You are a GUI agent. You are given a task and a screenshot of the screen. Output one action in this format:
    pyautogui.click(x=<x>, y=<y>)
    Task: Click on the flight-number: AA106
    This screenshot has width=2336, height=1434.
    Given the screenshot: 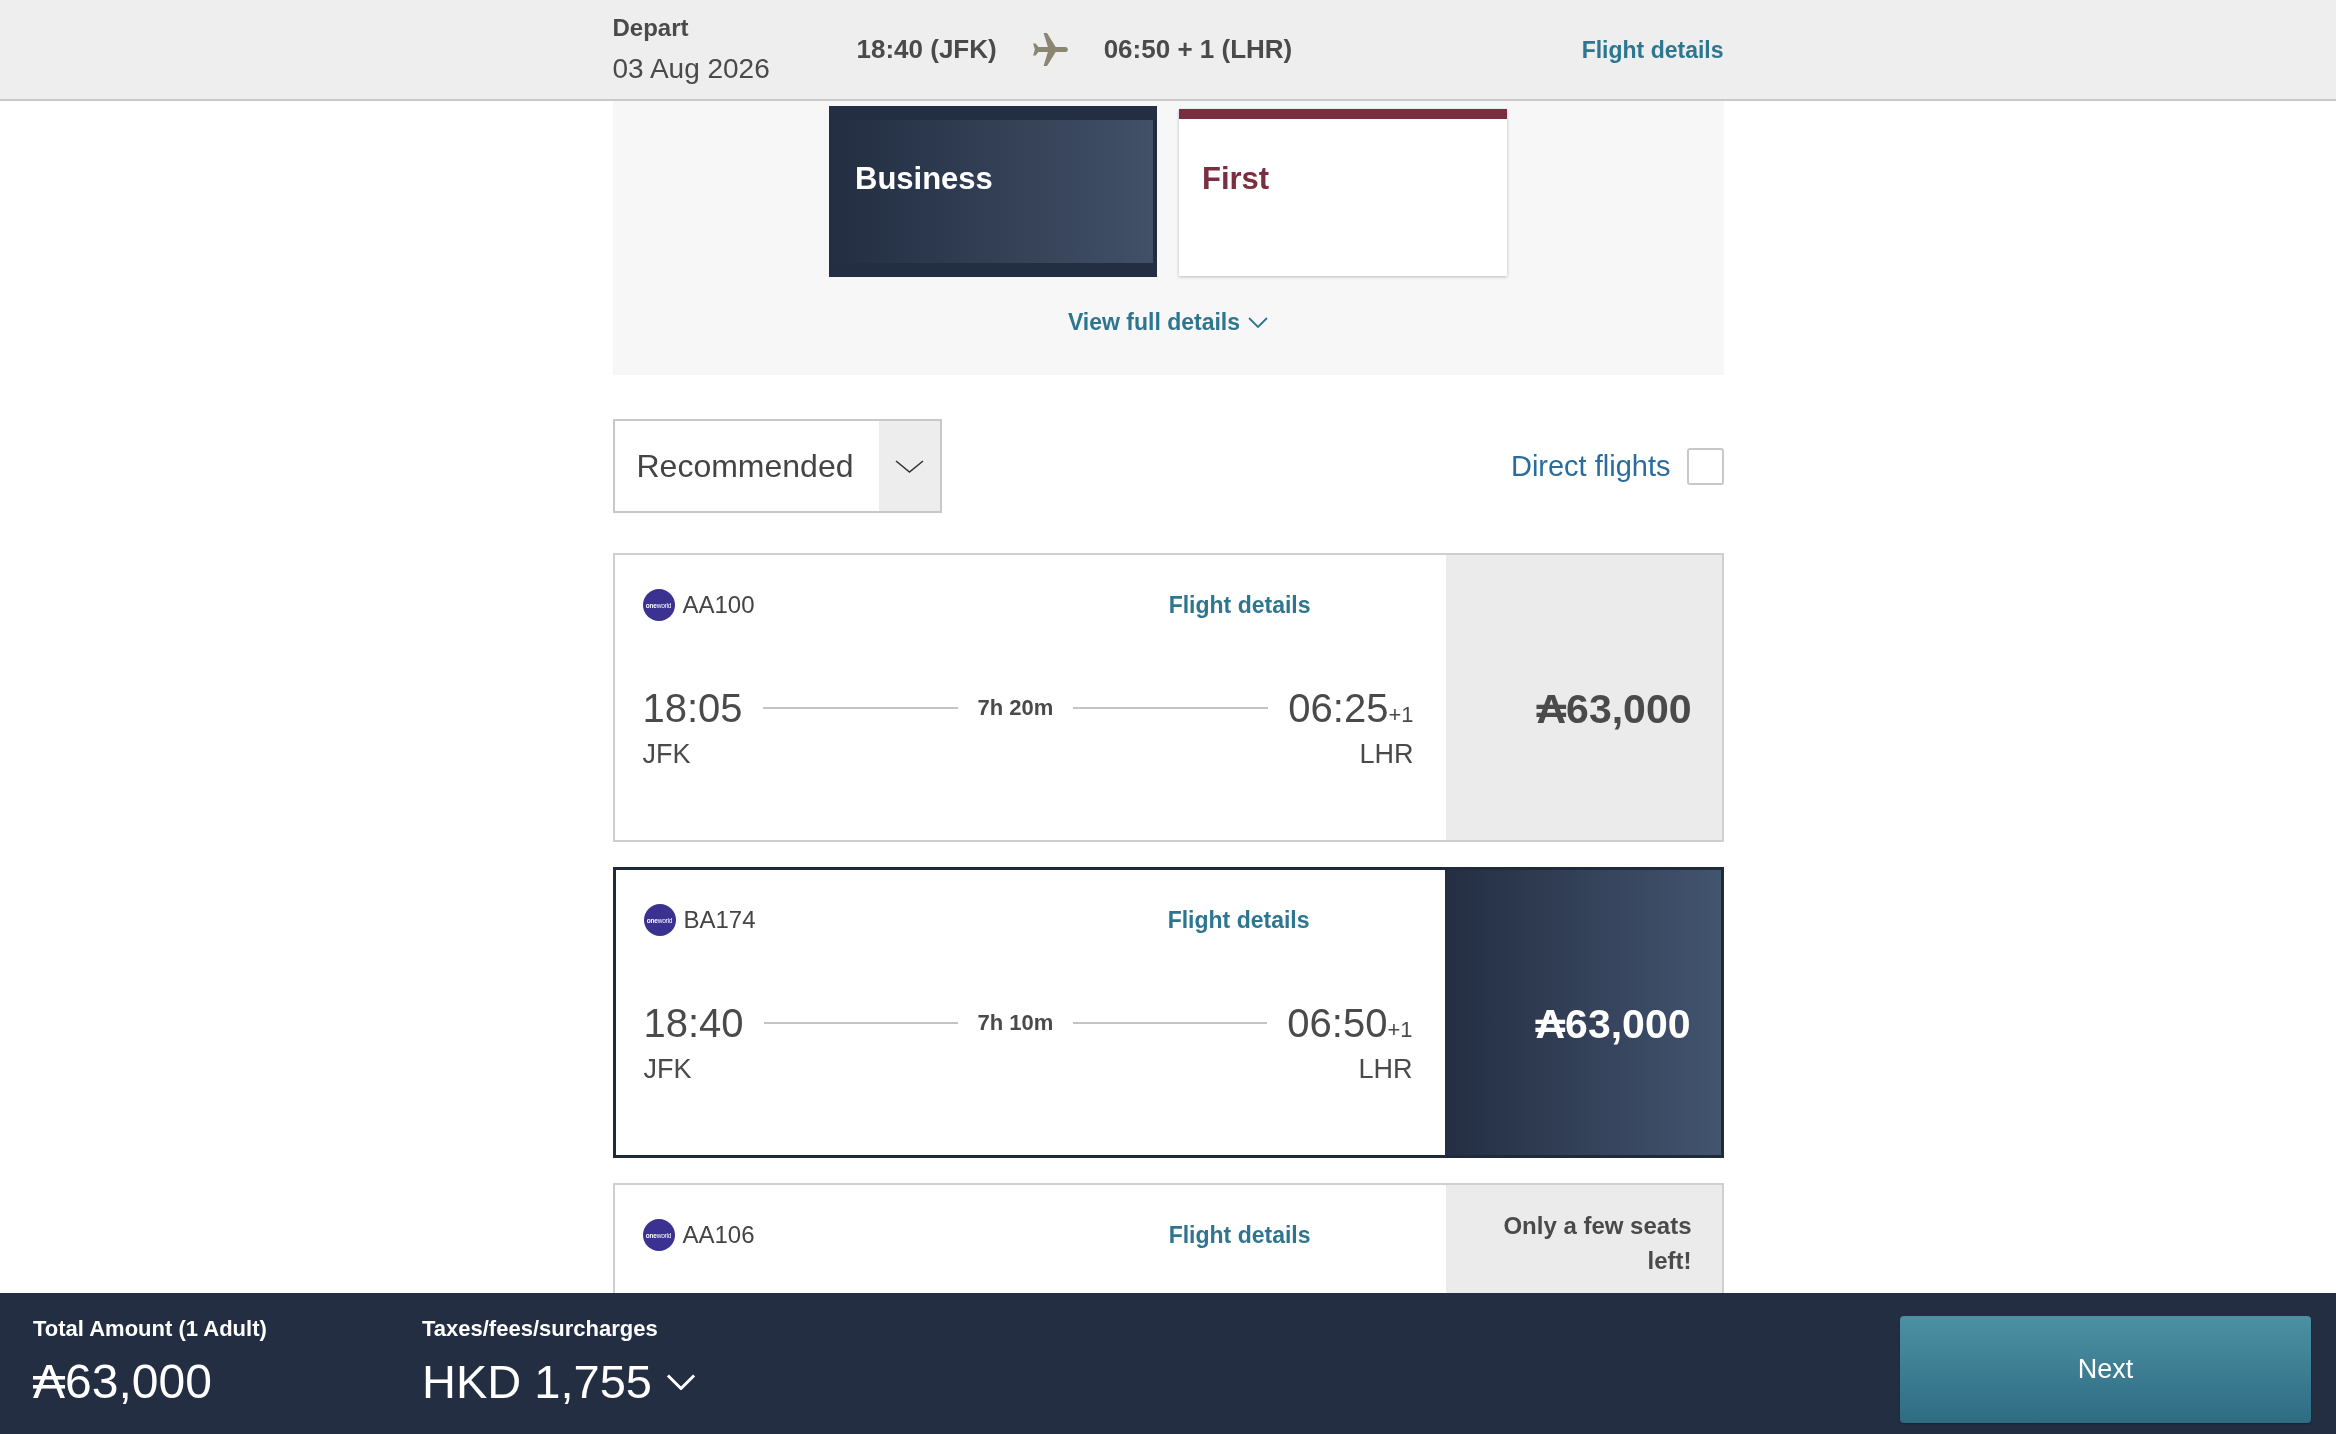 What is the action you would take?
    pyautogui.click(x=718, y=1235)
    